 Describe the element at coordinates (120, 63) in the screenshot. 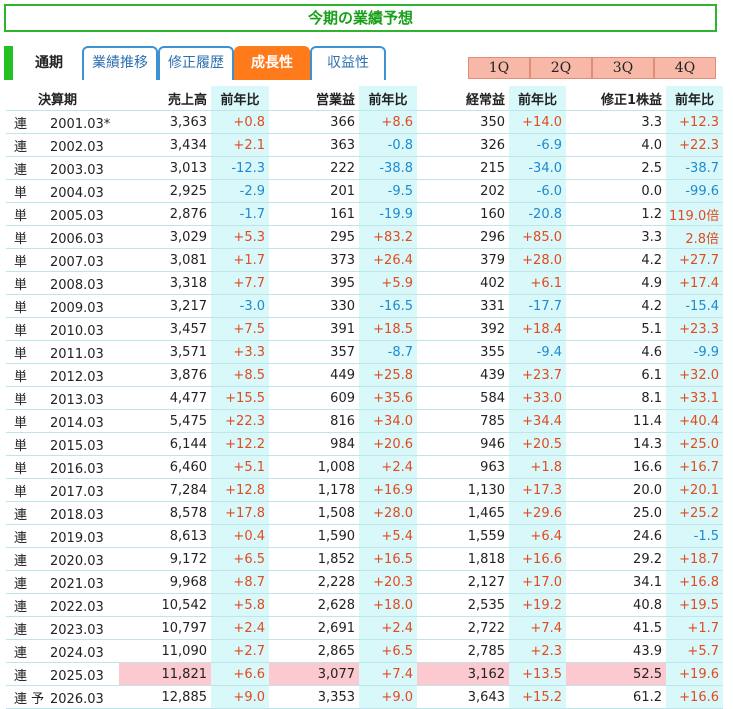

I see `tab-performance-trend: 業績推移` at that location.